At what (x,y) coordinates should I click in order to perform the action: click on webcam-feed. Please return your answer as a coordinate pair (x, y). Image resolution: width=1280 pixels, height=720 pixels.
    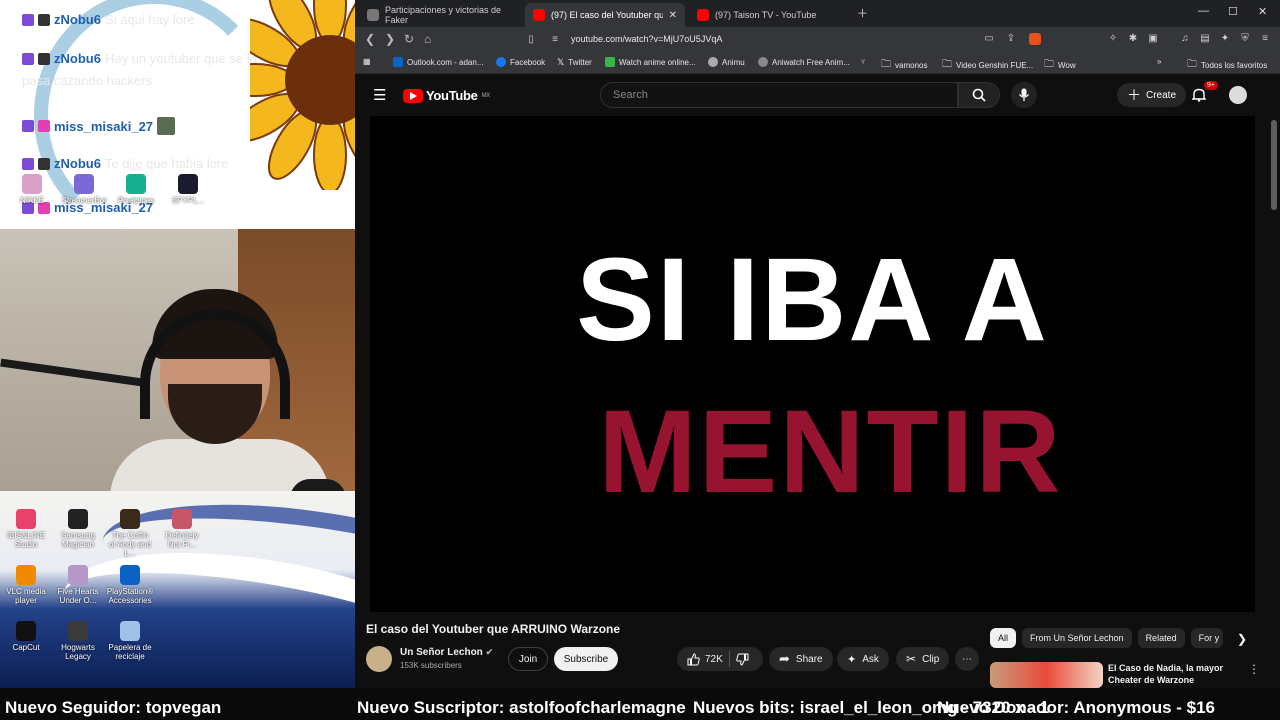
    Looking at the image, I should click on (177, 360).